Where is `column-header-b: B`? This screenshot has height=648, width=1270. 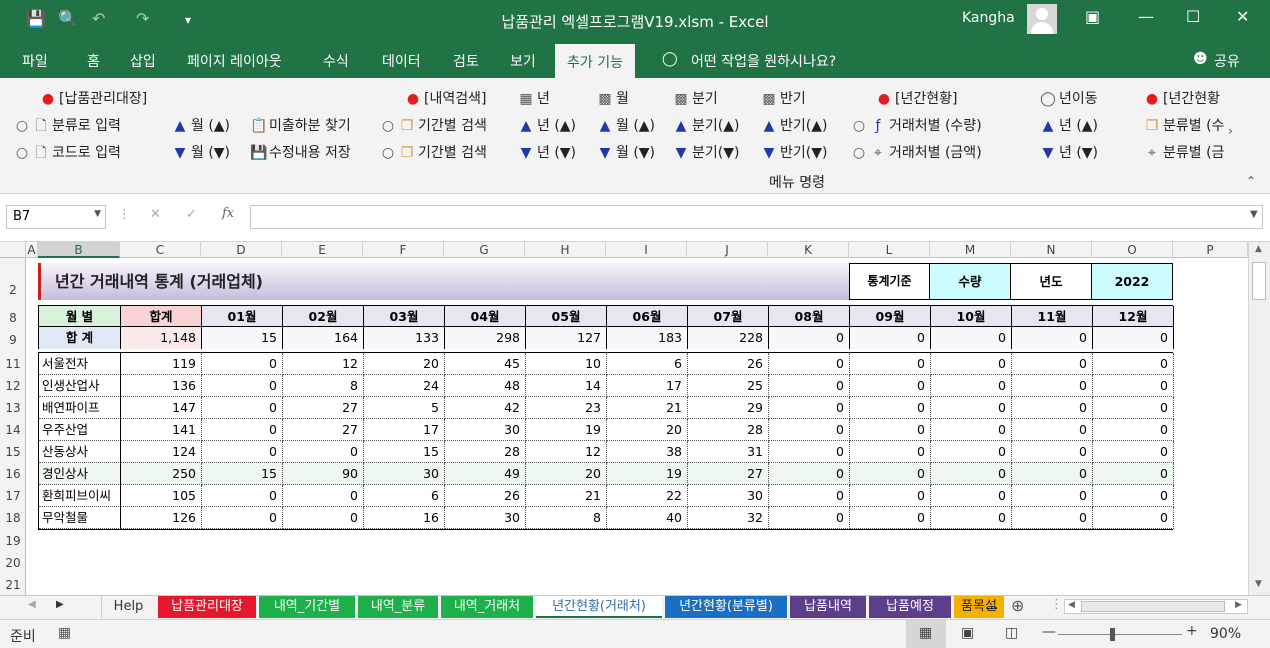
column-header-b: B is located at coordinates (79, 250).